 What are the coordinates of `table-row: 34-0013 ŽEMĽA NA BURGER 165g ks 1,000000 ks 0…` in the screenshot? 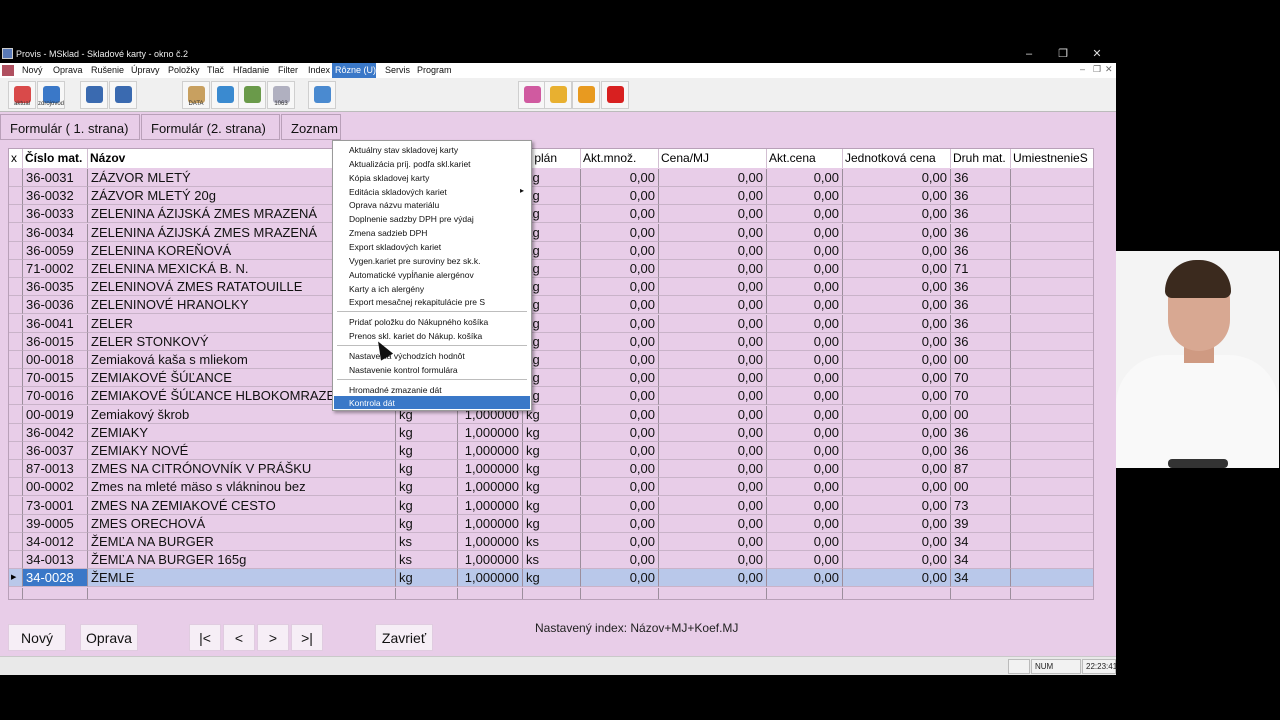 It's located at (551, 560).